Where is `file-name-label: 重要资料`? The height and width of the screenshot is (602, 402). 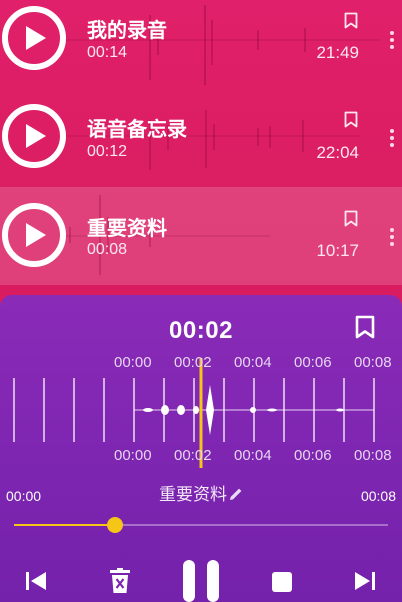
file-name-label: 重要资料 is located at coordinates (193, 494).